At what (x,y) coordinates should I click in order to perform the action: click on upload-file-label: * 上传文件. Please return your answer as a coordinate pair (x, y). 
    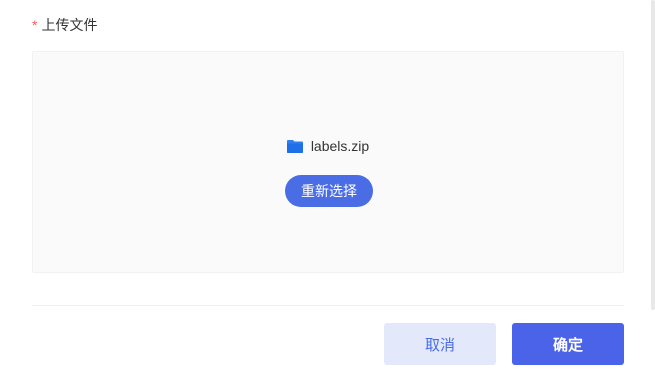
    Looking at the image, I should click on (64, 25).